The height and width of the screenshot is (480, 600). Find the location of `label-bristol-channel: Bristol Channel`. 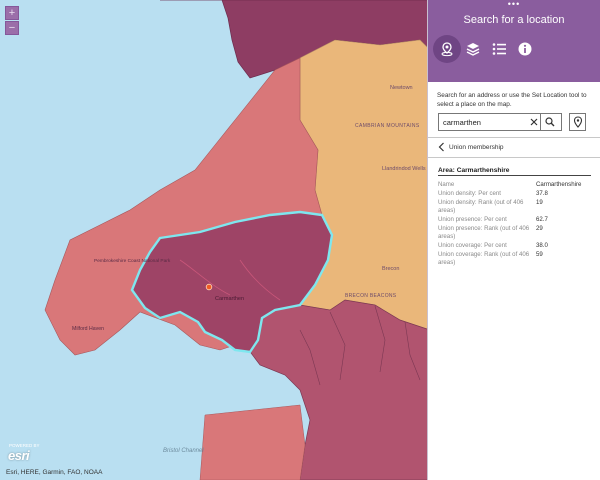

label-bristol-channel: Bristol Channel is located at coordinates (183, 451).